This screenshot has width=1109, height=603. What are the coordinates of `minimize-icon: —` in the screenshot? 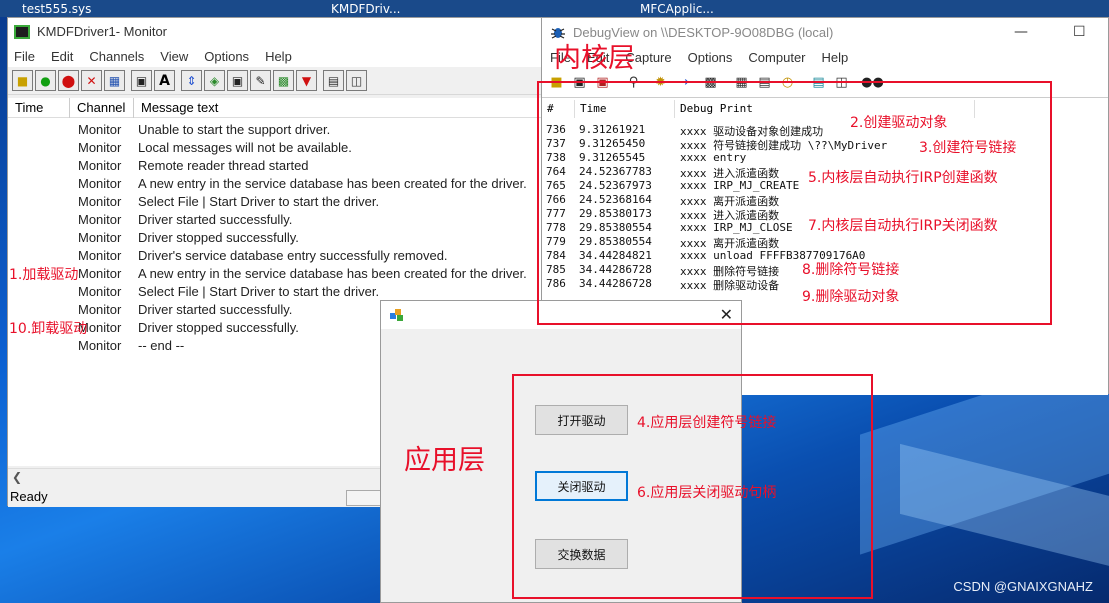 It's located at (1021, 32).